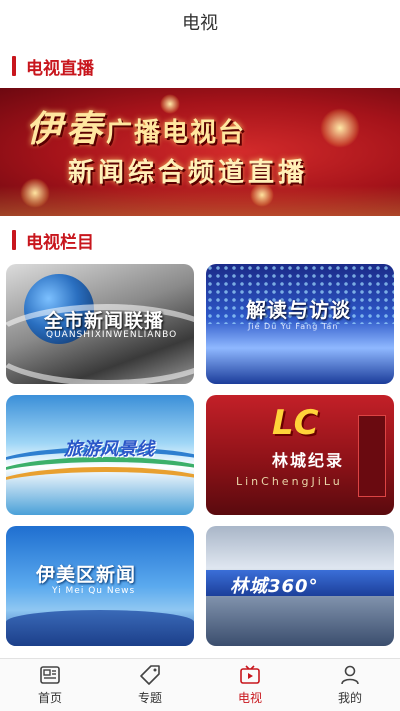 The height and width of the screenshot is (711, 400). What do you see at coordinates (249, 698) in the screenshot?
I see `tab-label: 电视` at bounding box center [249, 698].